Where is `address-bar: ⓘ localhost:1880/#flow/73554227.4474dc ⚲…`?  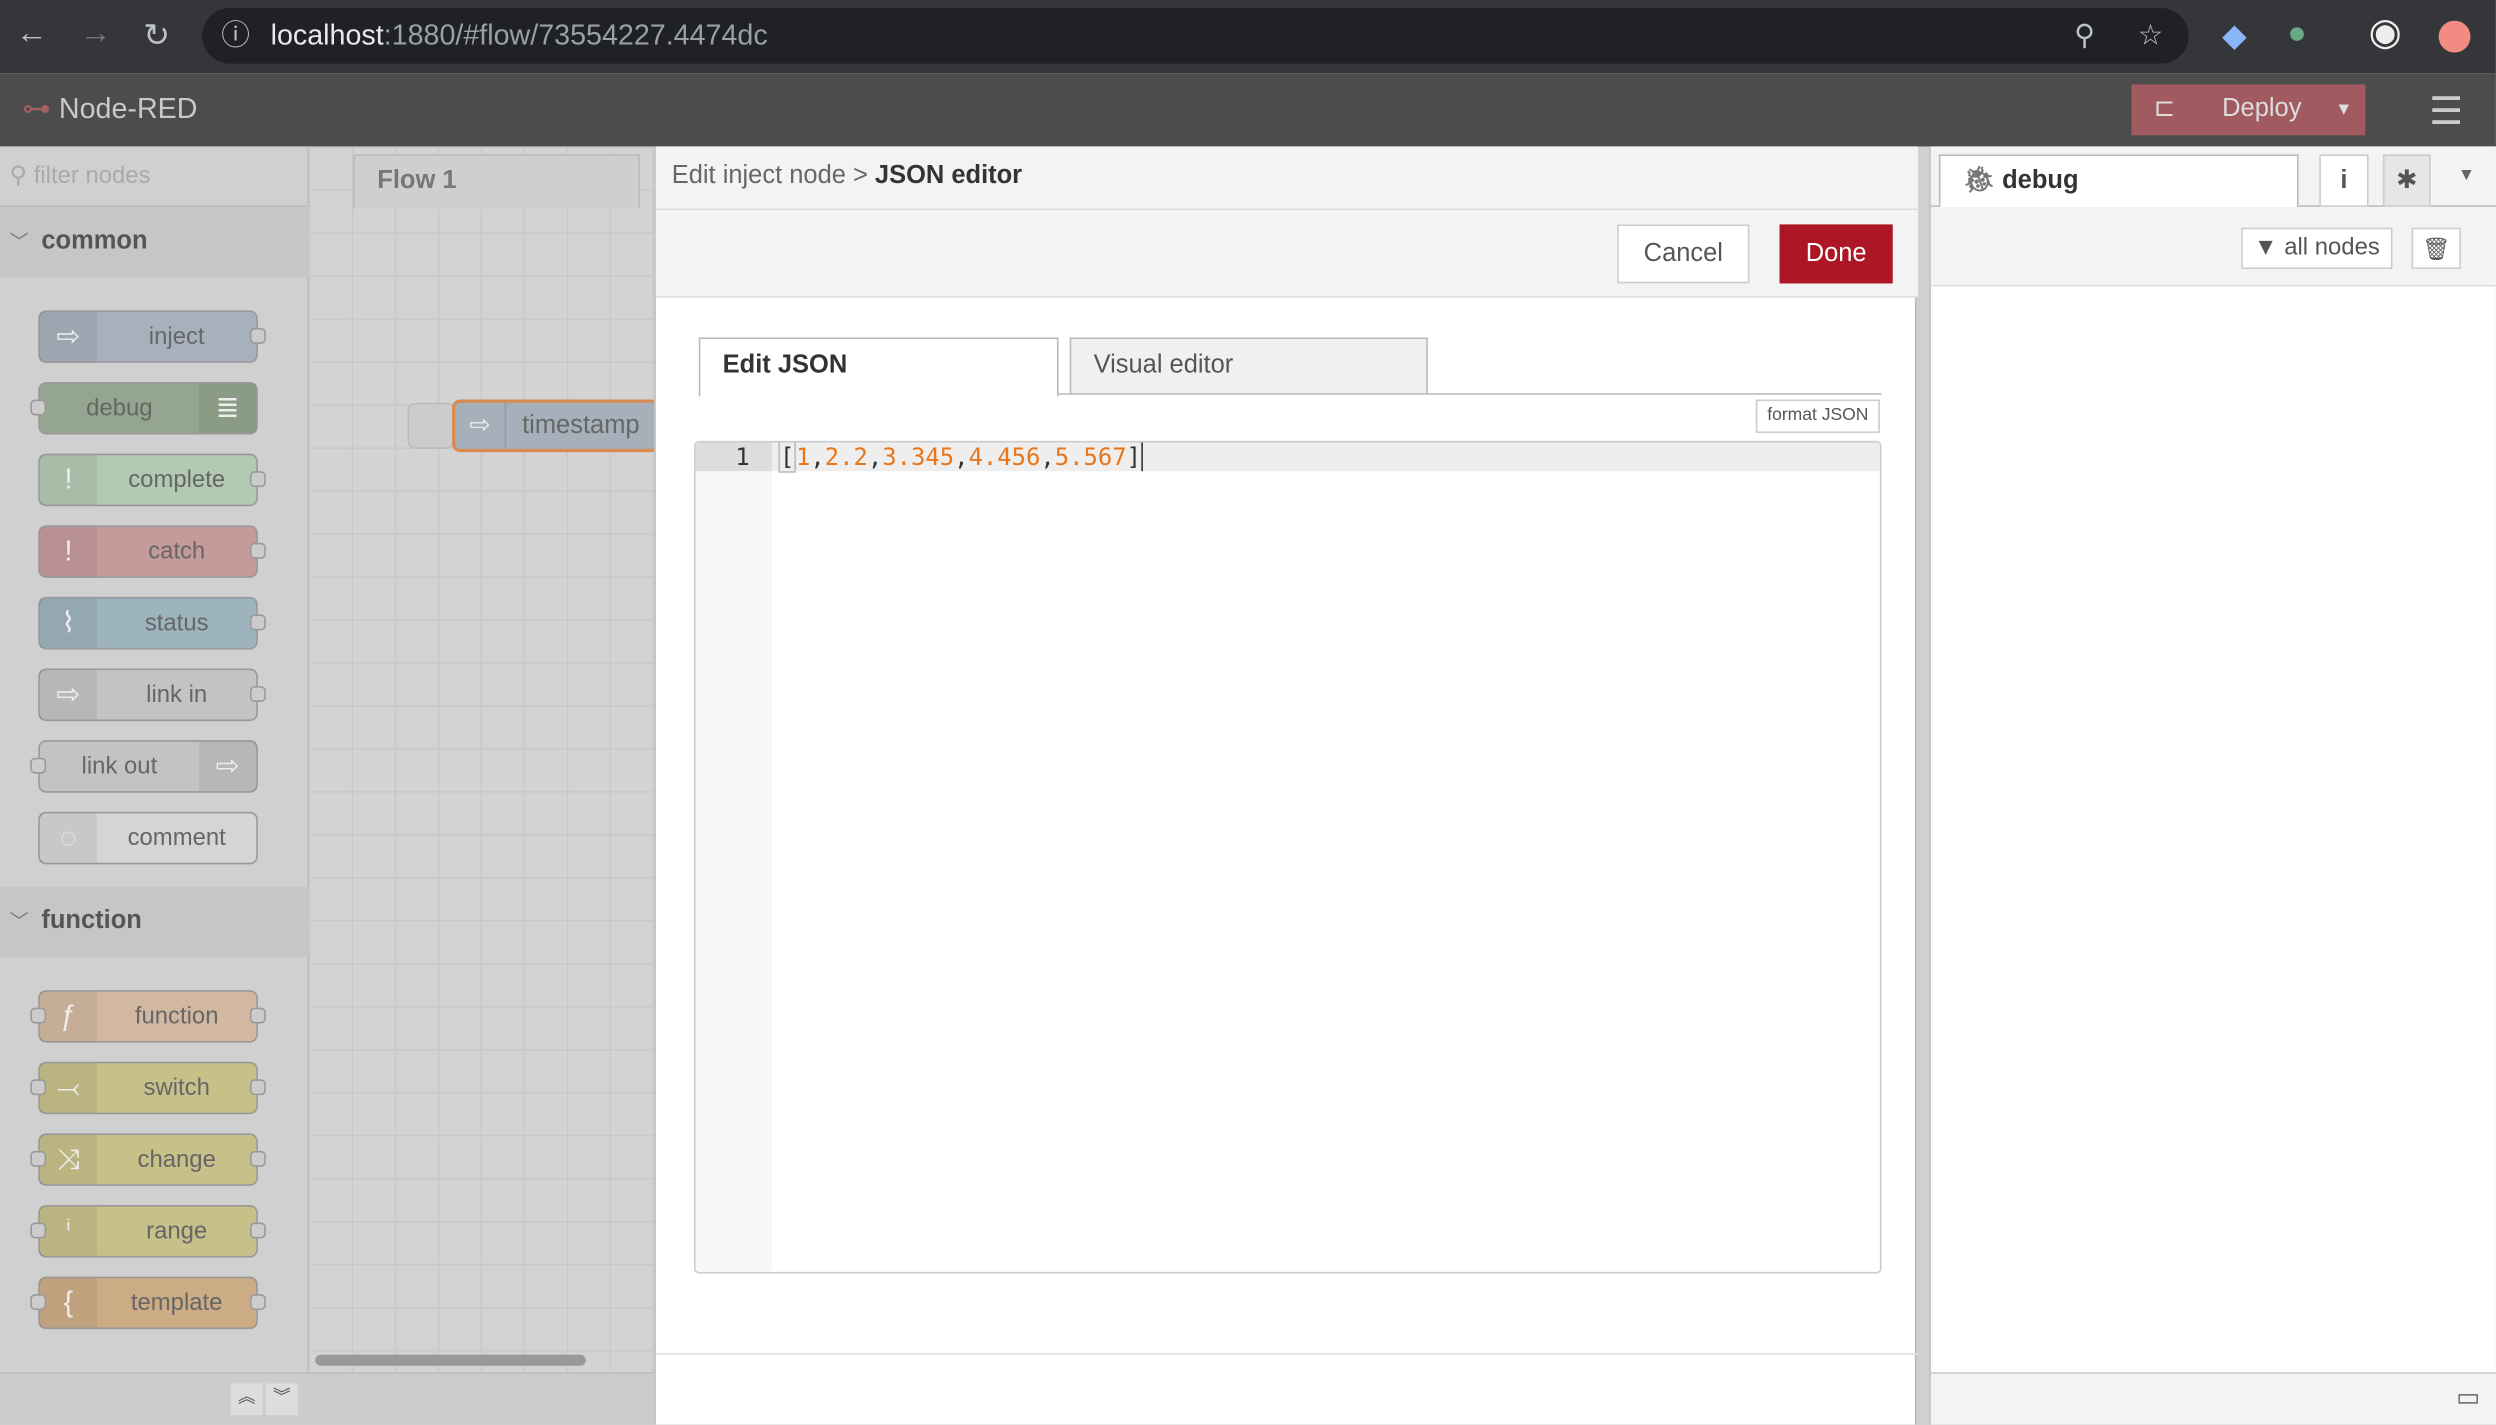 address-bar: ⓘ localhost:1880/#flow/73554227.4474dc ⚲… is located at coordinates (1195, 35).